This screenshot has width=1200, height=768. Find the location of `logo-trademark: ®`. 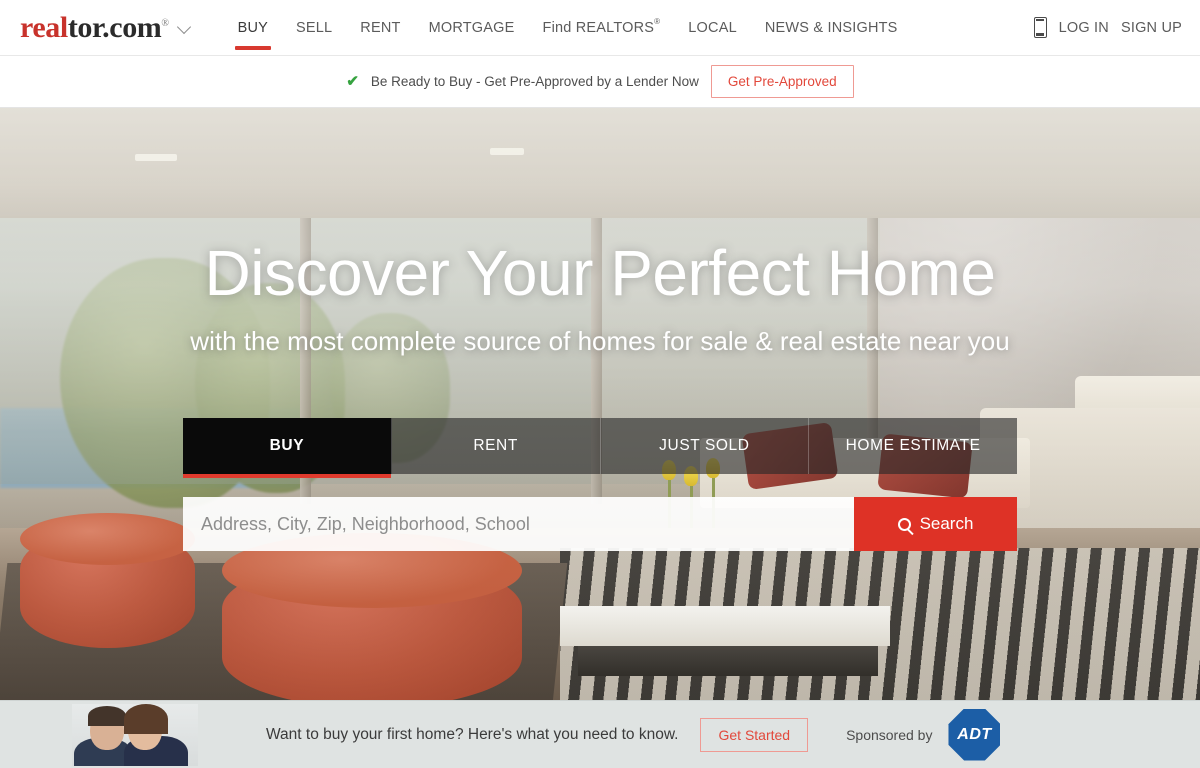

logo-trademark: ® is located at coordinates (165, 23).